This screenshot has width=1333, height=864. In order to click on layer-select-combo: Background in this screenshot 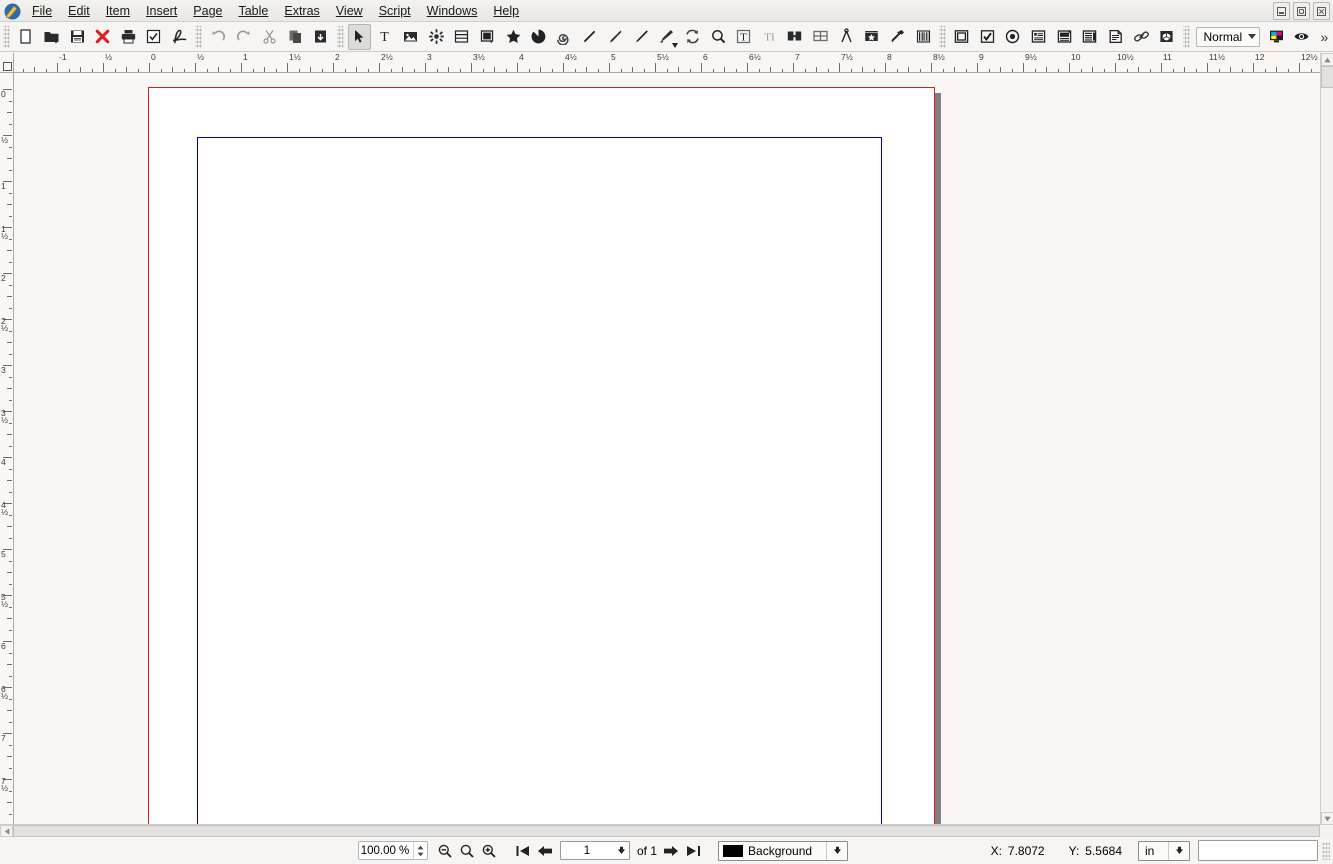, I will do `click(783, 850)`.